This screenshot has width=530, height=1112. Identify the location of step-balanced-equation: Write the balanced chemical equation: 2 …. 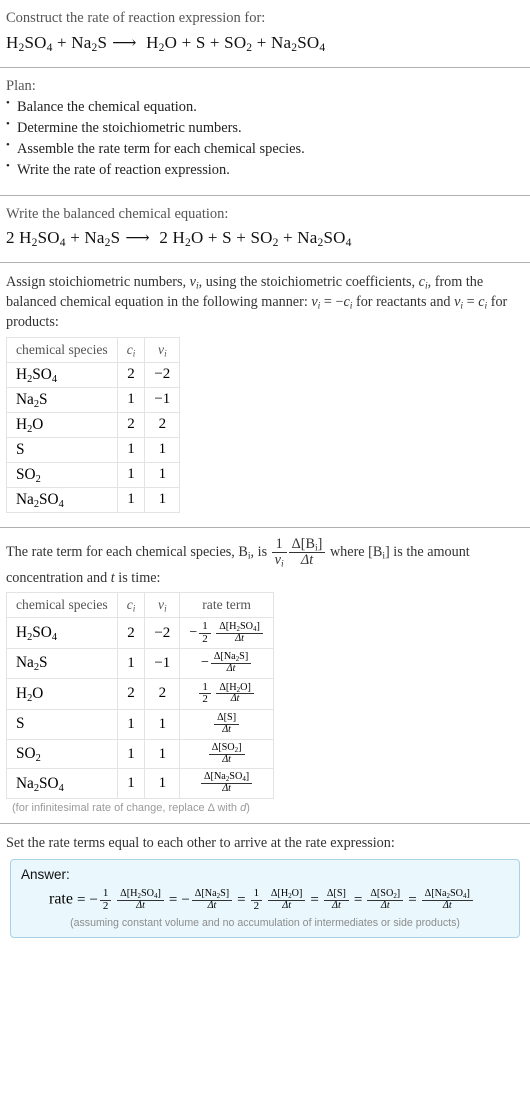
(265, 229).